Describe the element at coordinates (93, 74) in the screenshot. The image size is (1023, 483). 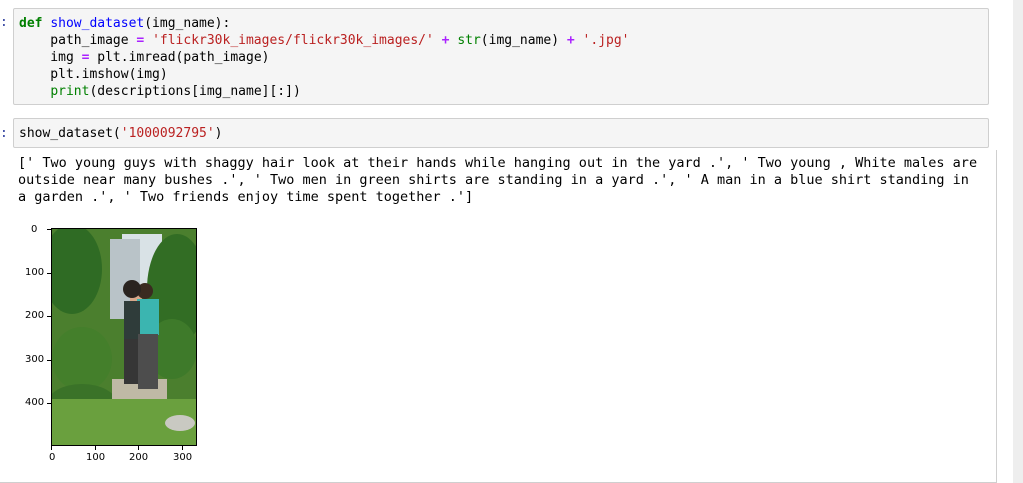
I see `code-line-imshow: plt.imshow(img)` at that location.